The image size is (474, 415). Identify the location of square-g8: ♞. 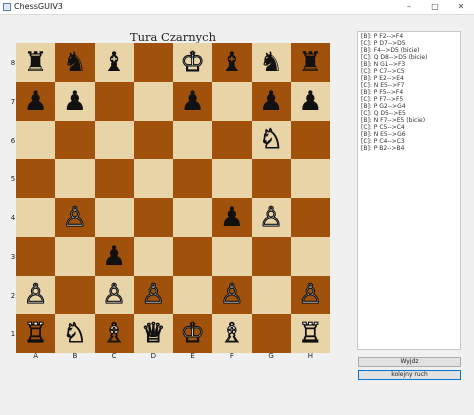
(271, 62).